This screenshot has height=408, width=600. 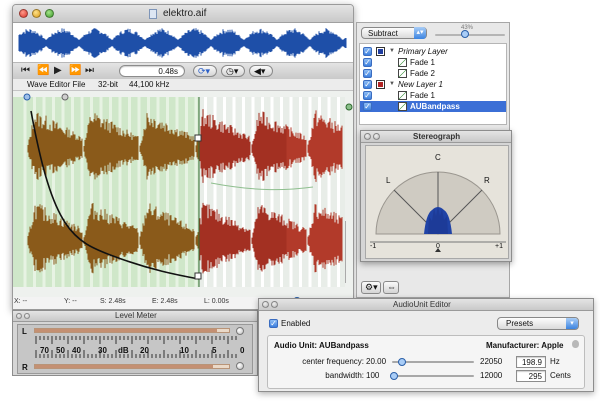 I want to click on manufacturer-label: Manufacturer: Apple, so click(x=525, y=345).